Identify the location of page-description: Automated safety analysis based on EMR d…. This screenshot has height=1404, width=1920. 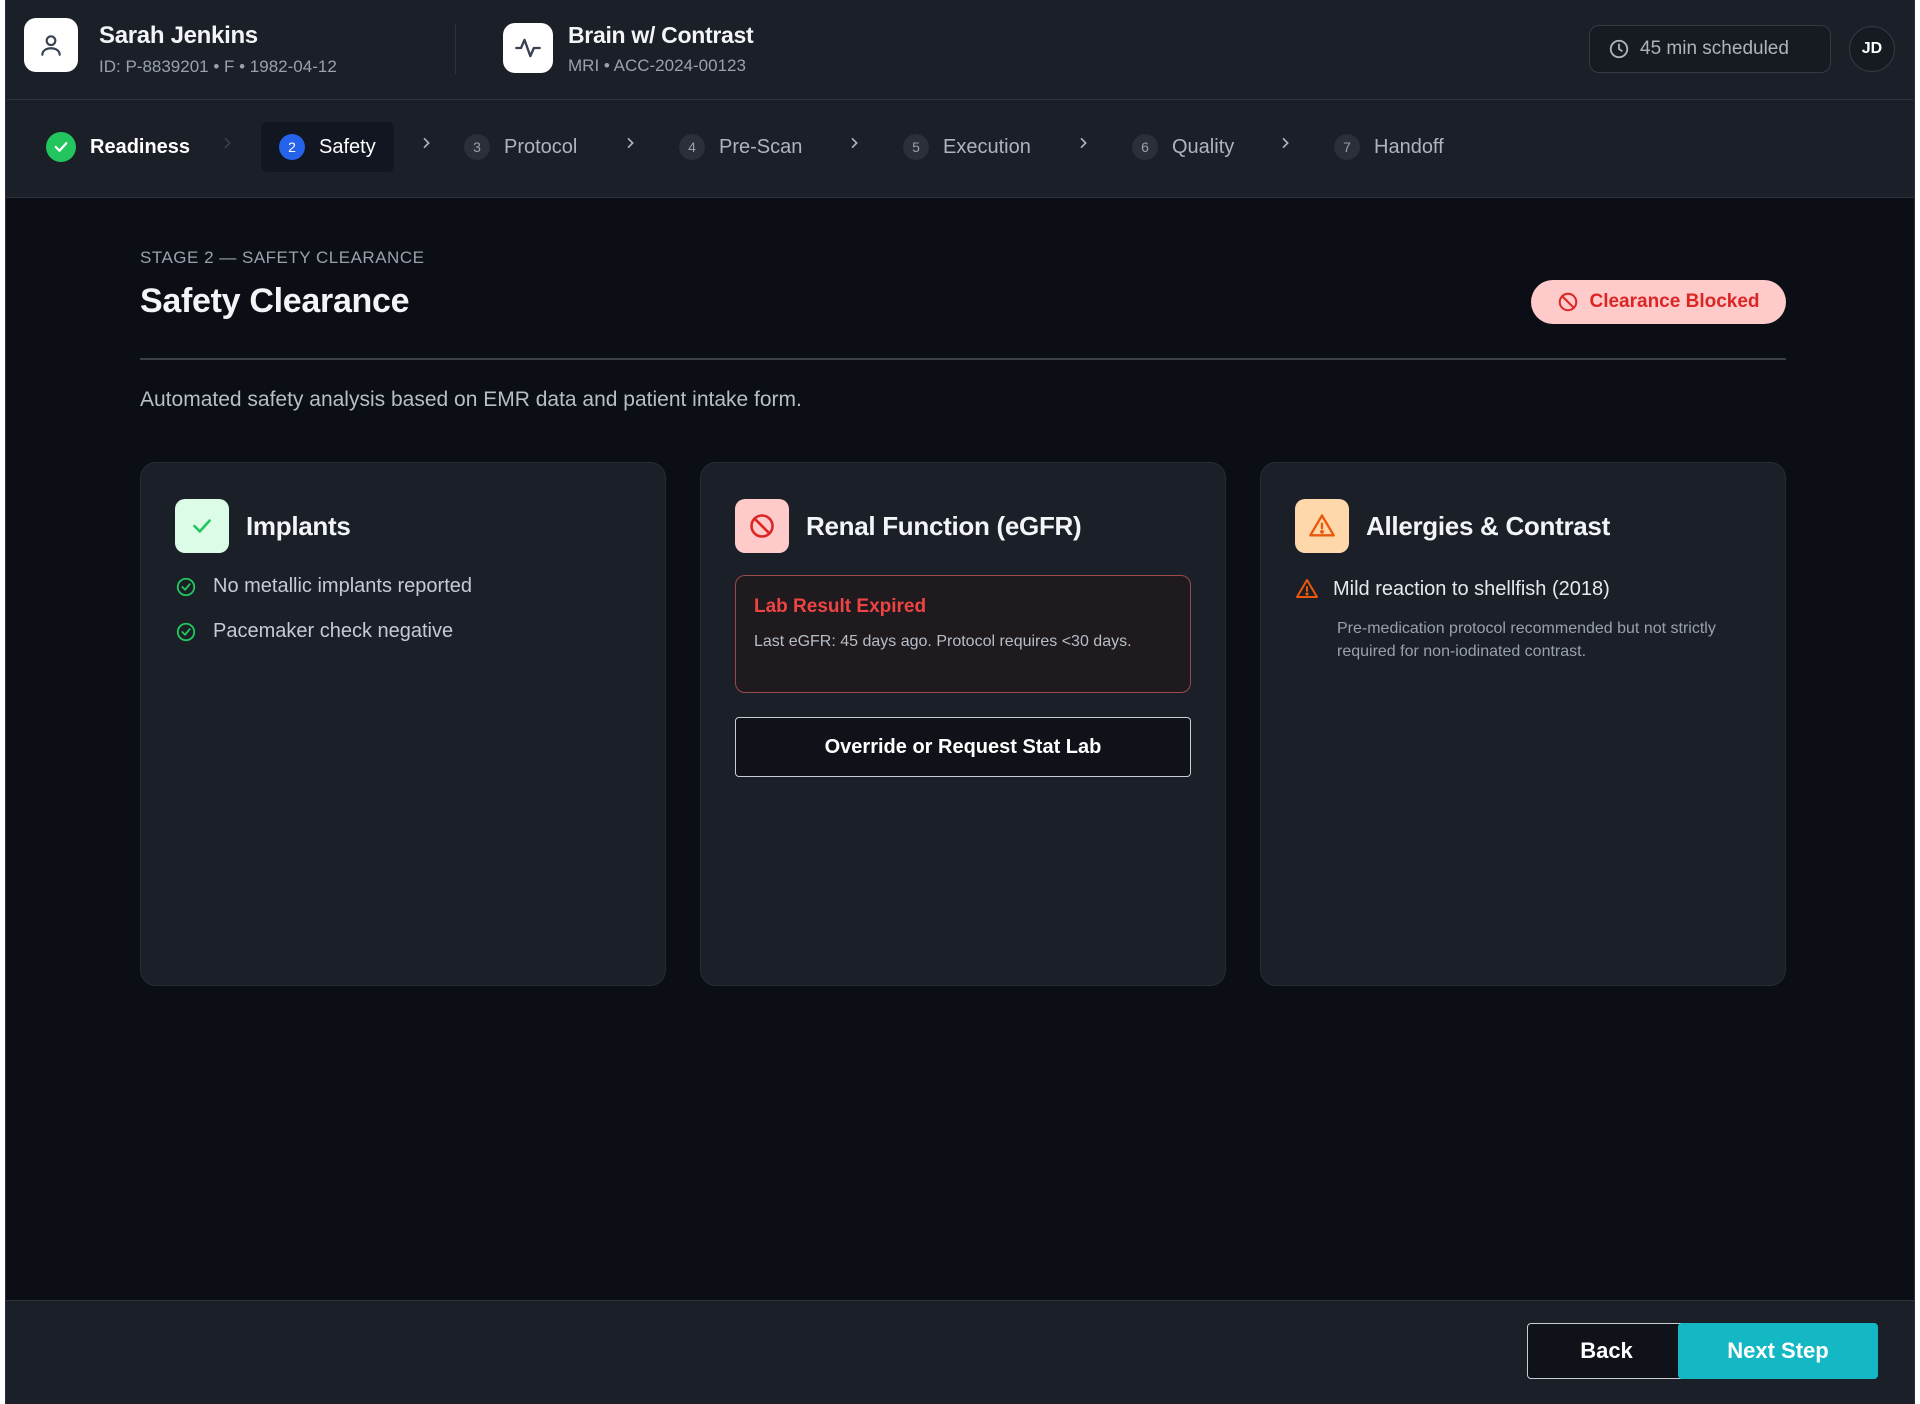
(471, 399).